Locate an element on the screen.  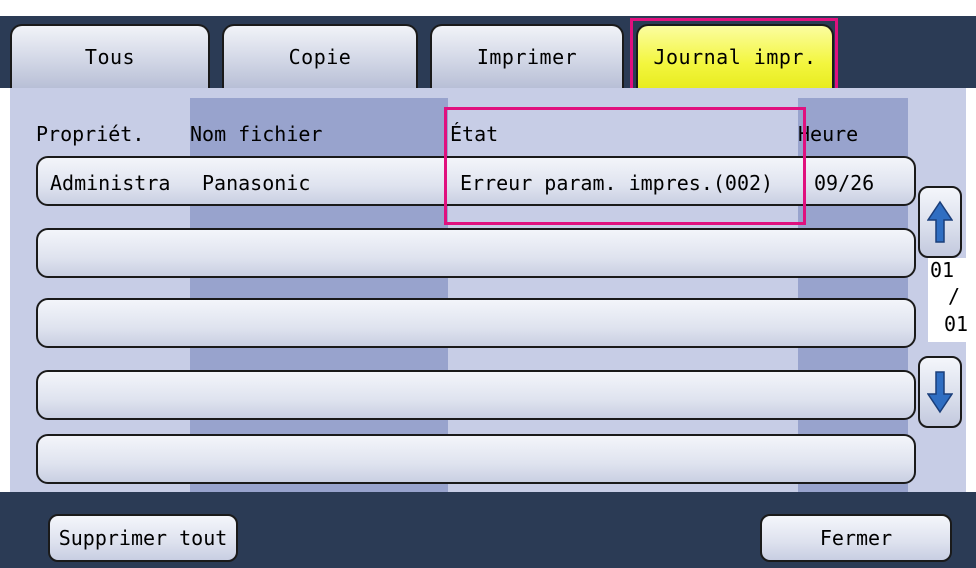
column-header-time: Heure is located at coordinates (828, 134).